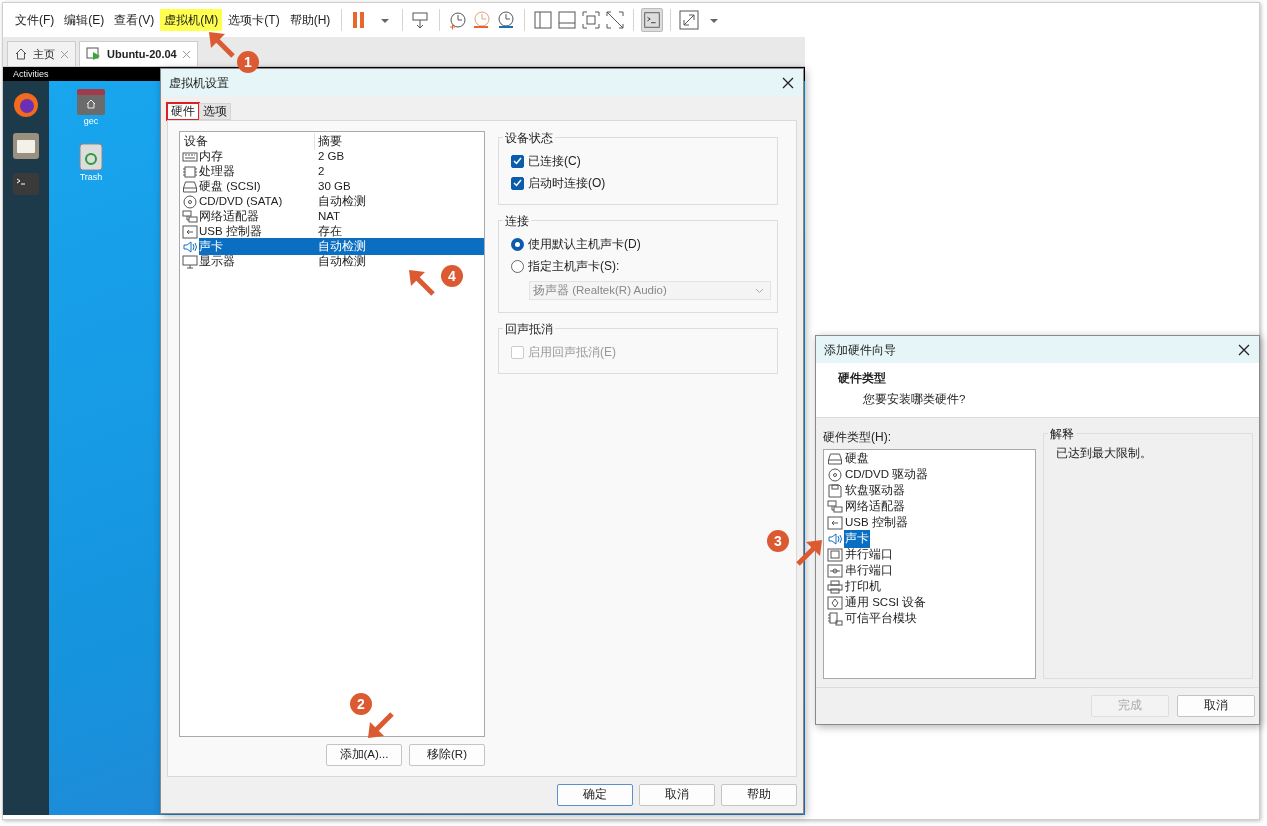  I want to click on dialog-button: 帮助, so click(759, 795).